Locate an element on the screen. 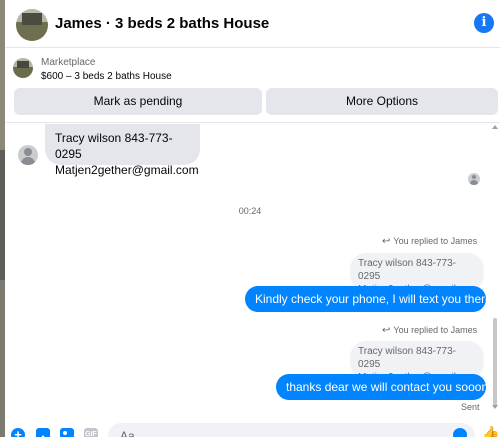  seen-indicator-avatar is located at coordinates (474, 179).